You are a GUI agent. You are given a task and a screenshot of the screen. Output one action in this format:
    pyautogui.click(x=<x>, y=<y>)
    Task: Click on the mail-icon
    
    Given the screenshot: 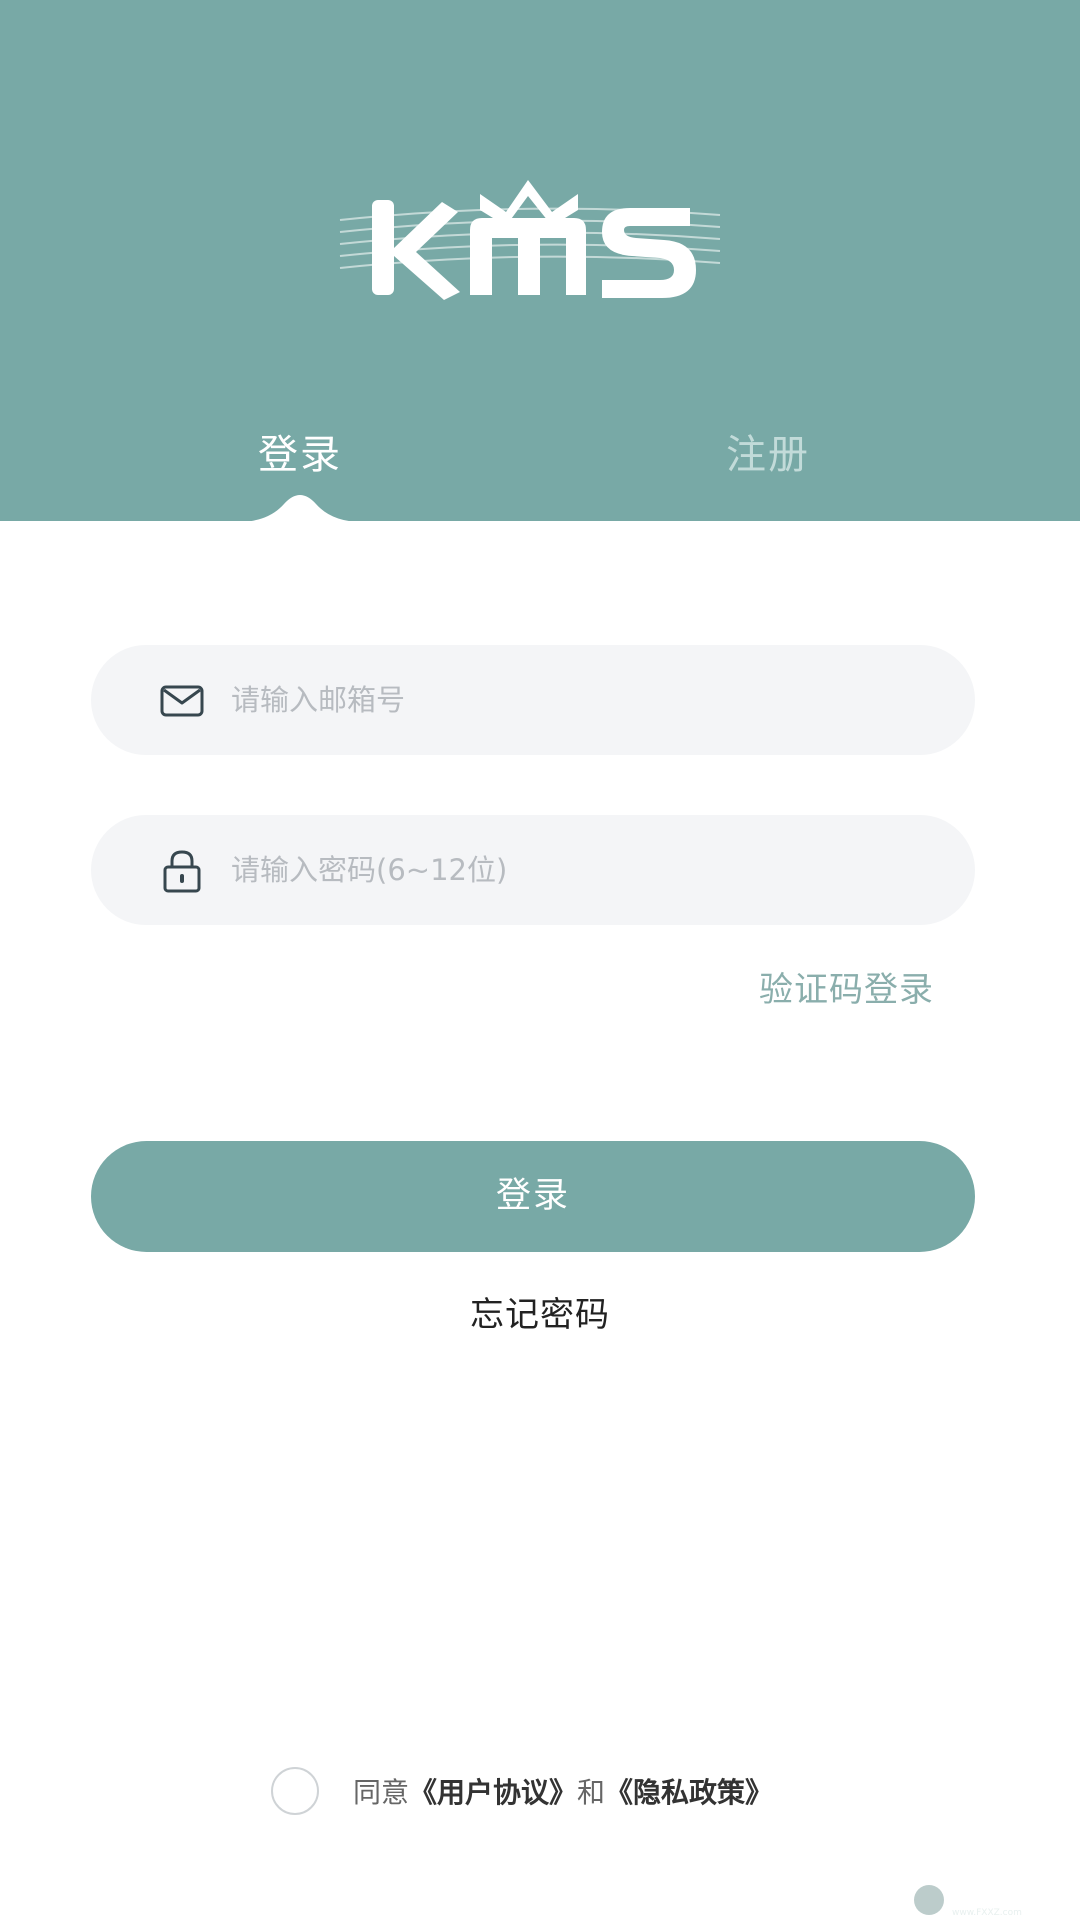 What is the action you would take?
    pyautogui.click(x=182, y=701)
    